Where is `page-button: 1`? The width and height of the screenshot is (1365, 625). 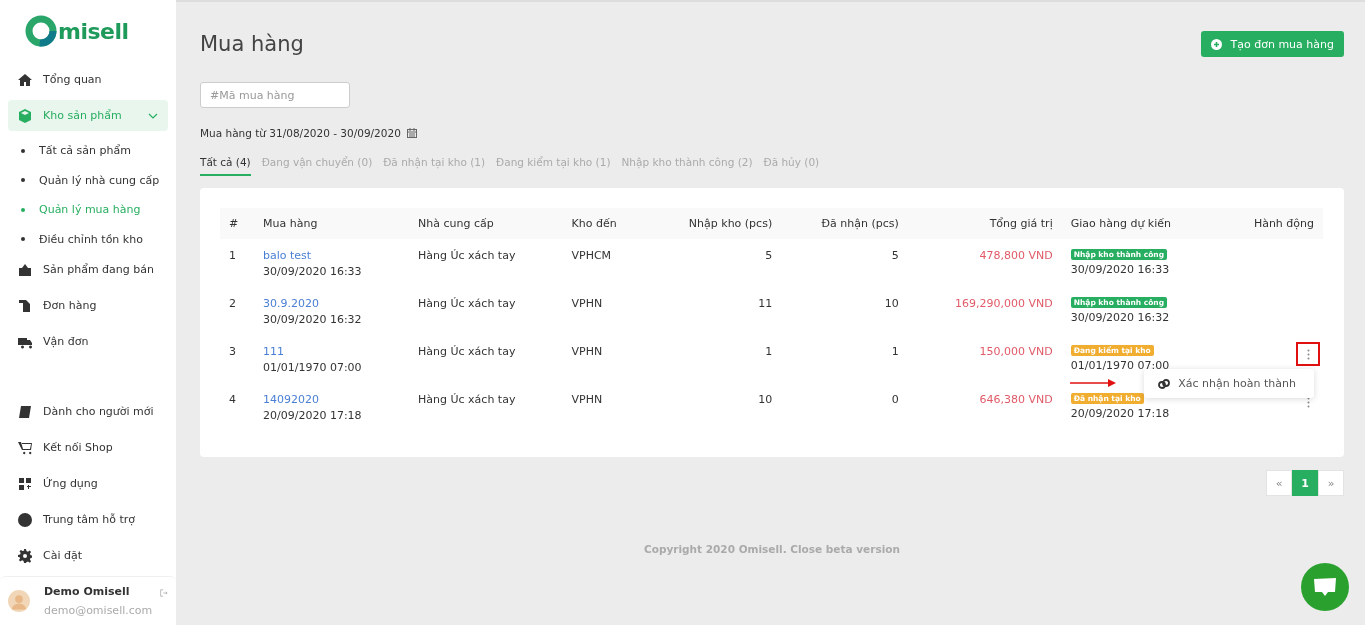 page-button: 1 is located at coordinates (1305, 483).